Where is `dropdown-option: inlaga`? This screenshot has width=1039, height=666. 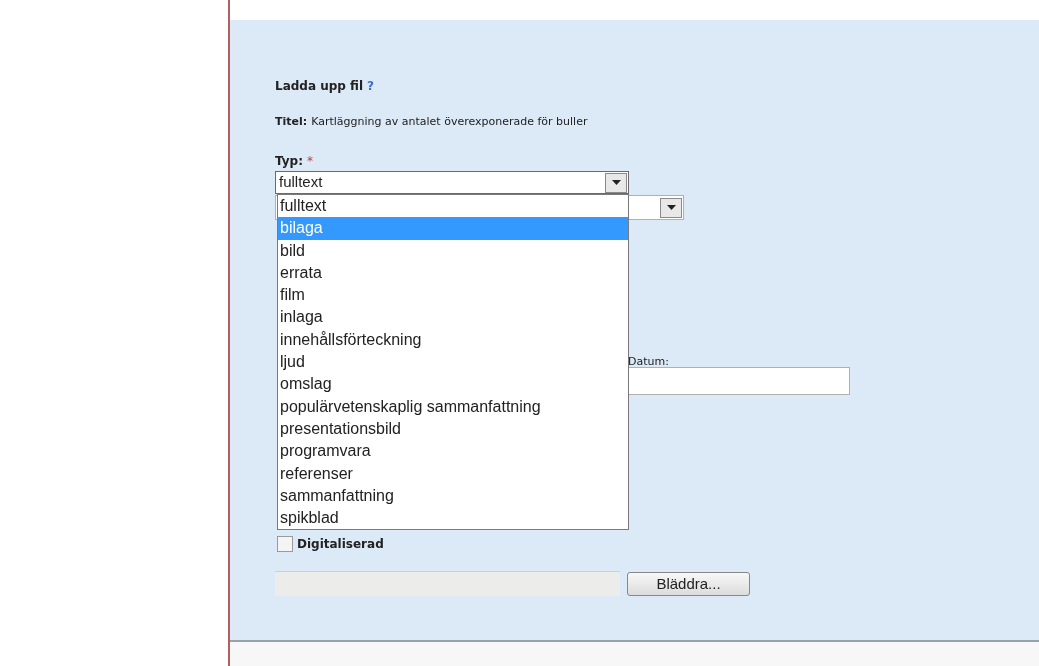
dropdown-option: inlaga is located at coordinates (453, 317).